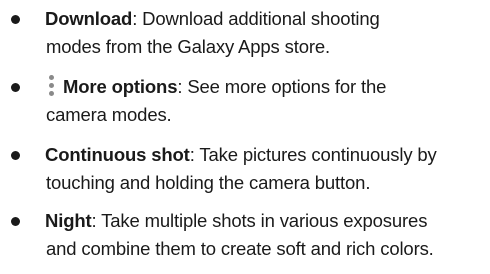  Describe the element at coordinates (256, 18) in the screenshot. I see `description-text: : Download additional shooting` at that location.